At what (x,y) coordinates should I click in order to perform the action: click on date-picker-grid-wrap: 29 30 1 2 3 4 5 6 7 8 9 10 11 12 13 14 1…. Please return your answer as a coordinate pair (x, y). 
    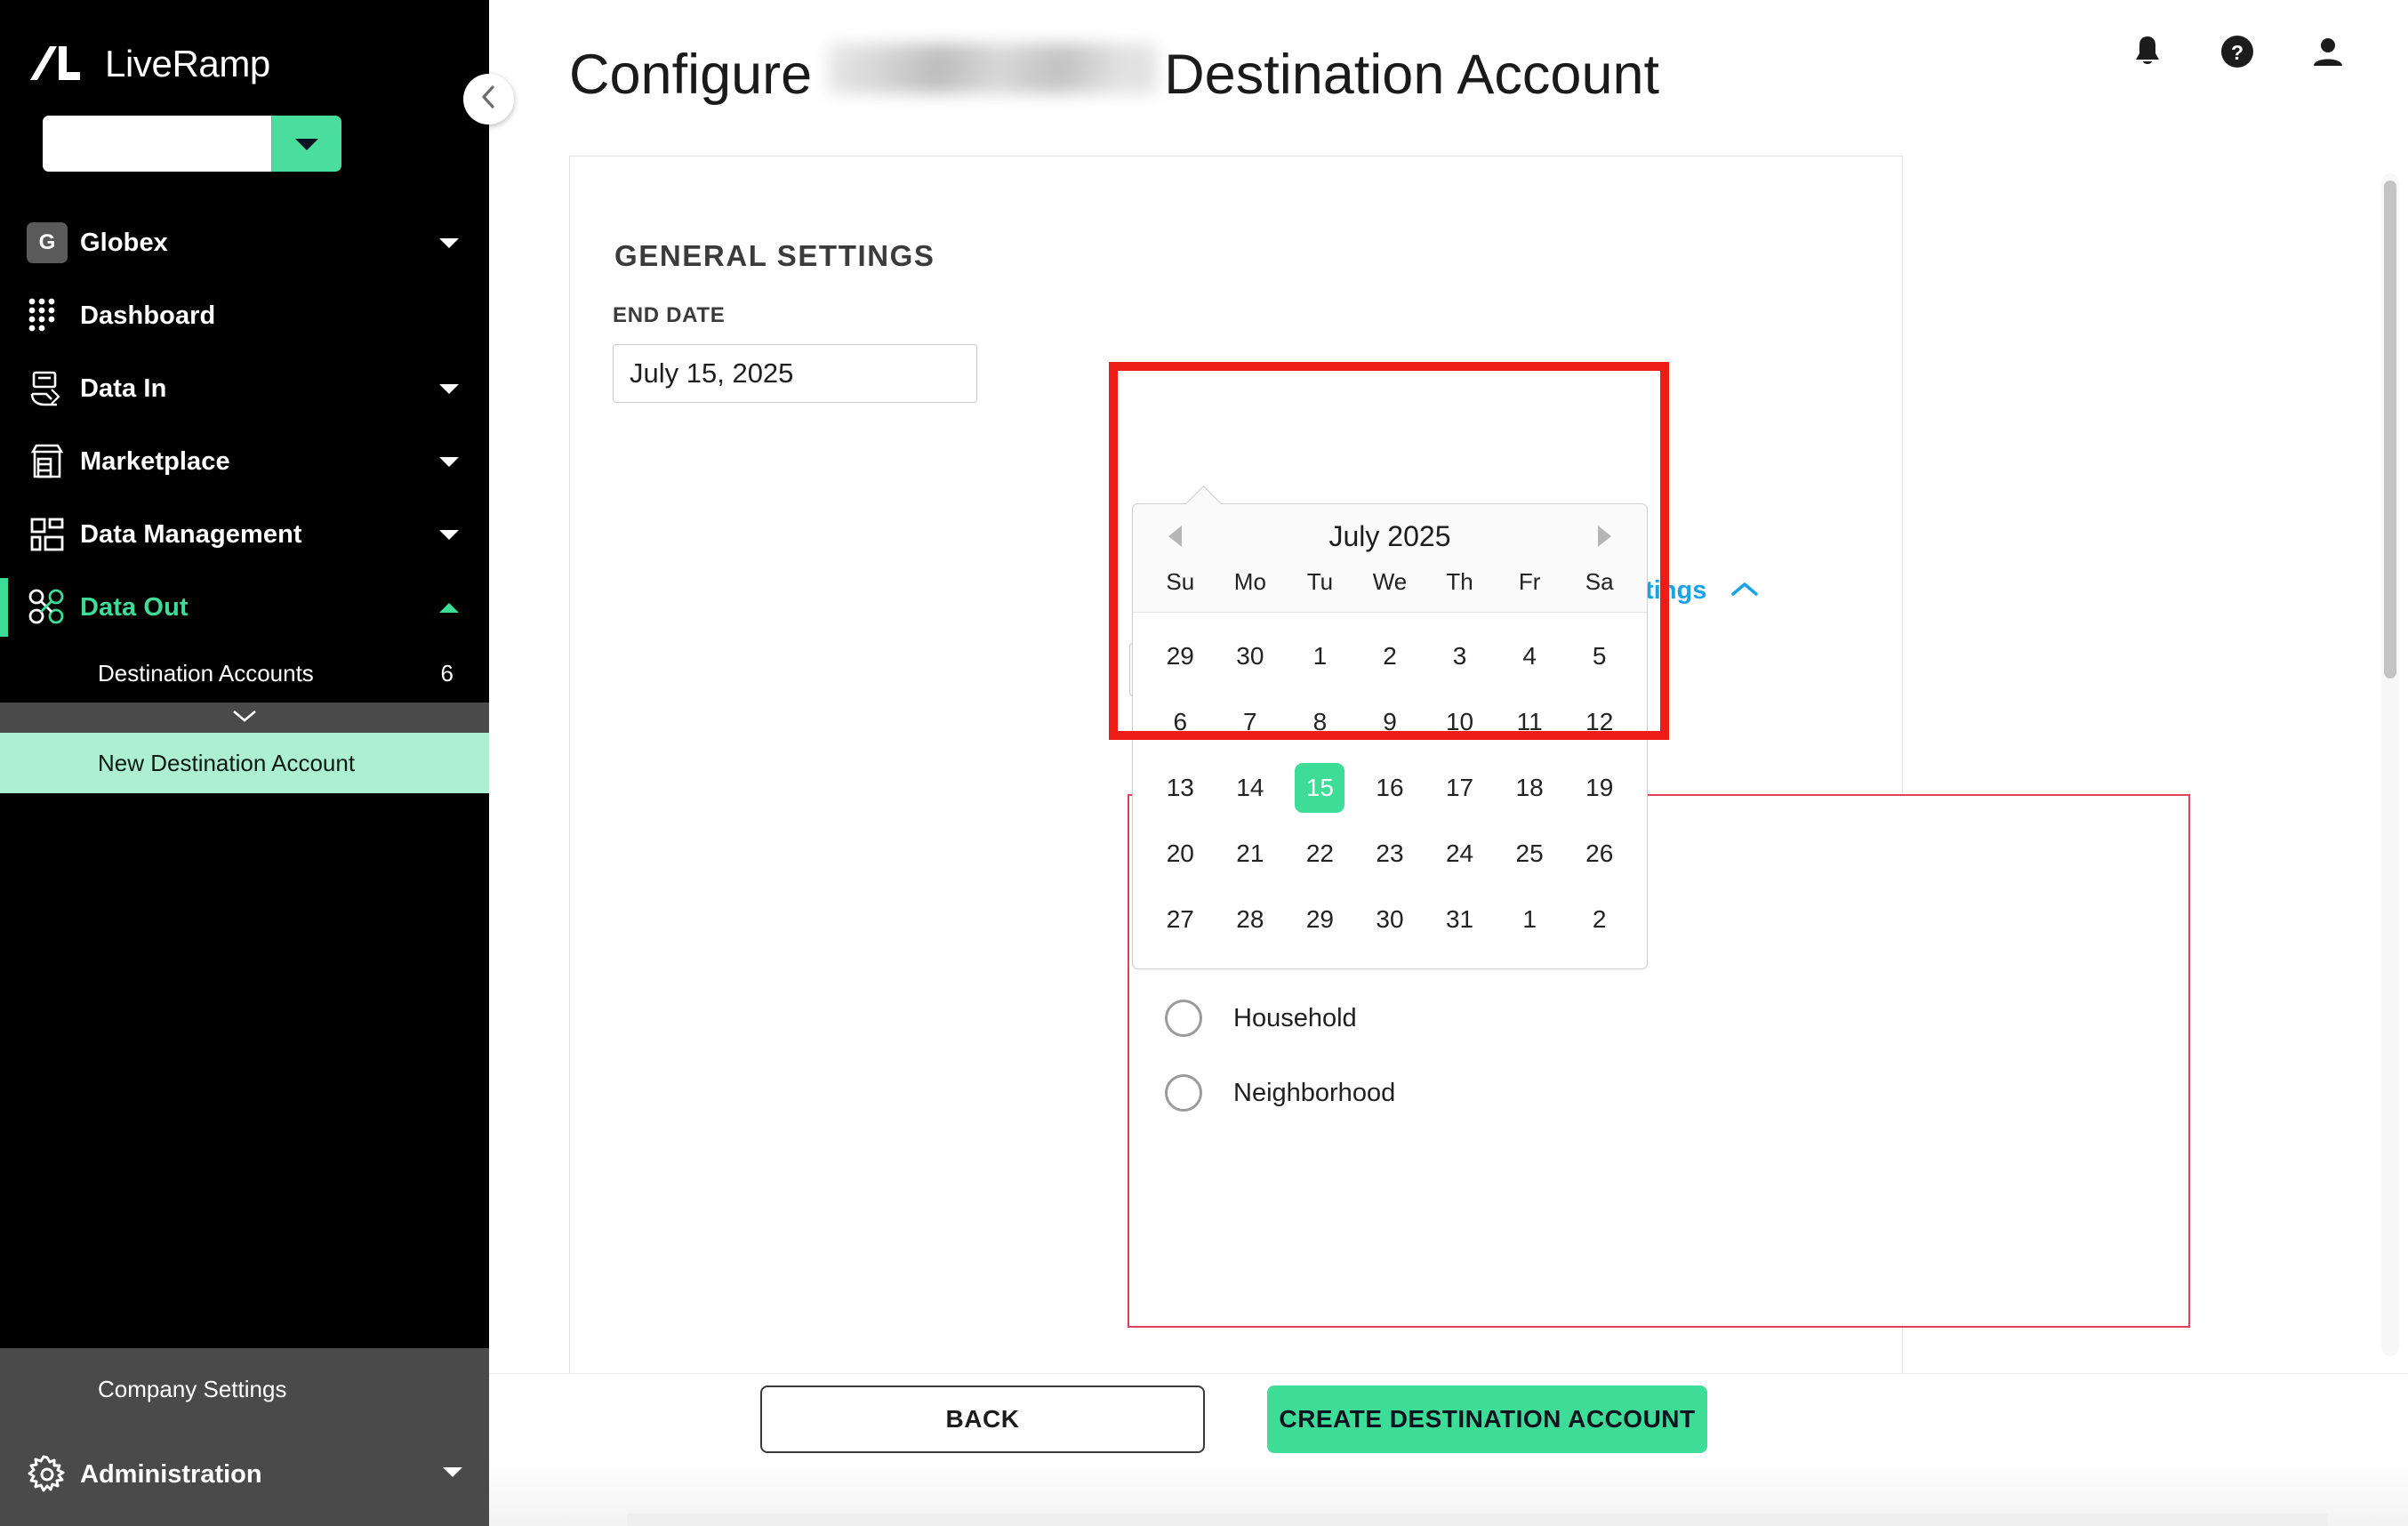
    Looking at the image, I should click on (1390, 790).